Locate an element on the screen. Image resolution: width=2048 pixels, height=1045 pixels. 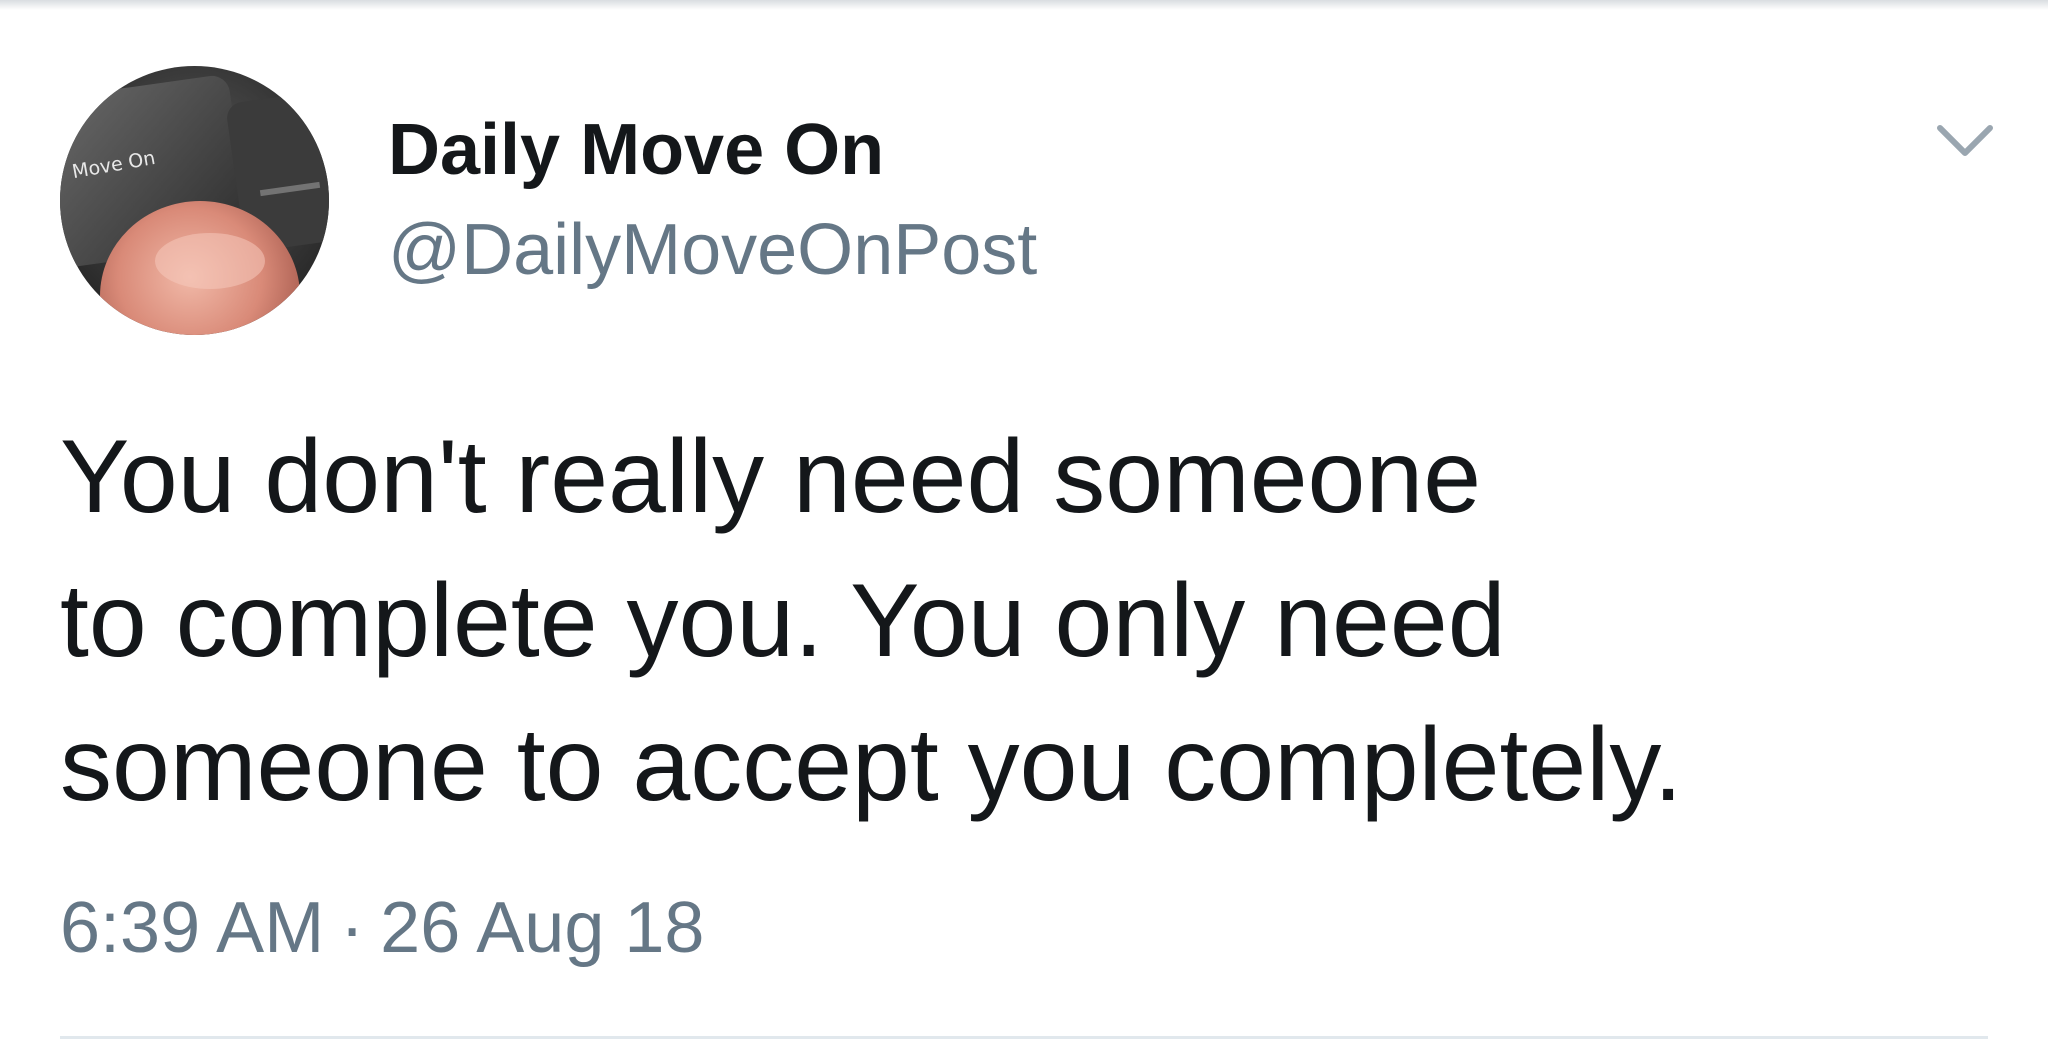
tweet-date: 26 Aug 18 is located at coordinates (542, 928).